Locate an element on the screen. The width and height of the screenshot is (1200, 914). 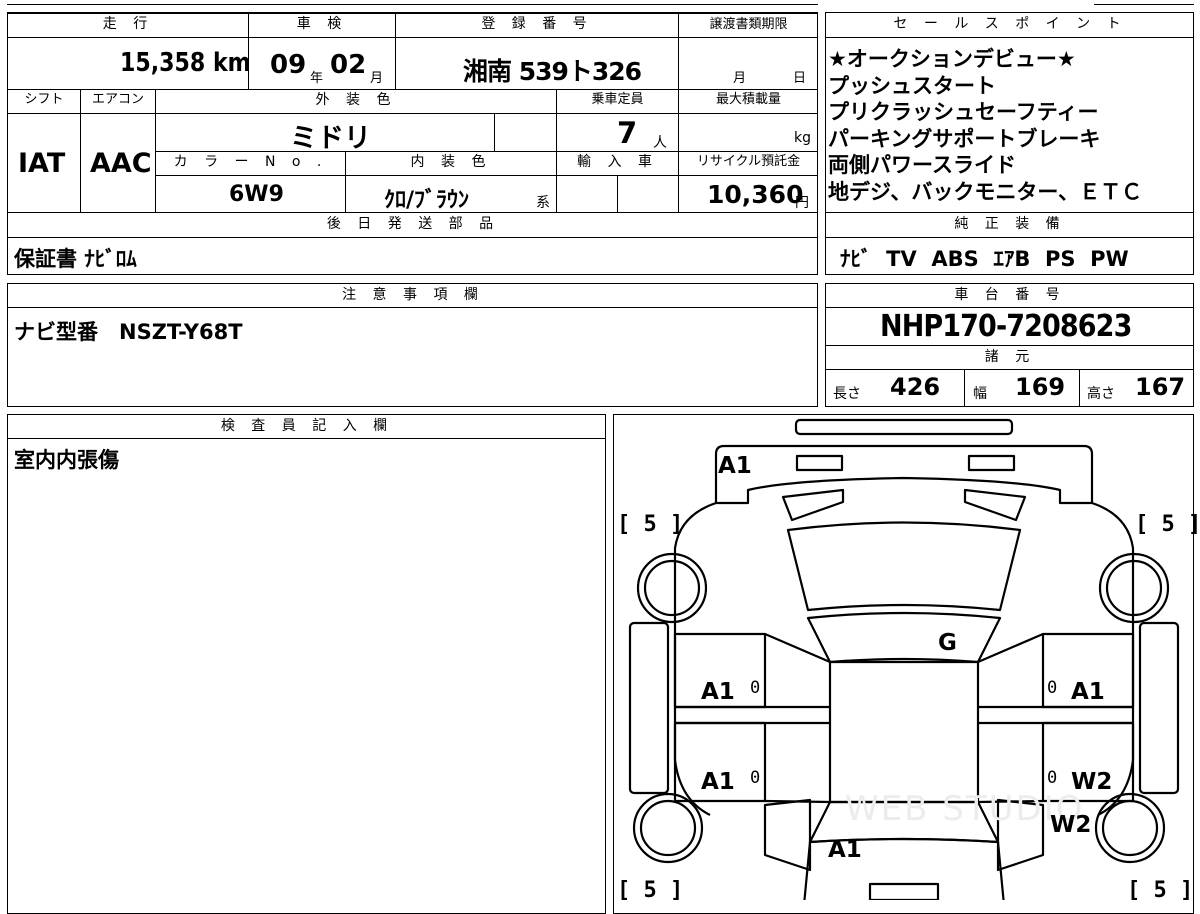
equipment-value: ﾅﾋﾞ TV ABS ｴｱB PS PW is located at coordinates (984, 259).